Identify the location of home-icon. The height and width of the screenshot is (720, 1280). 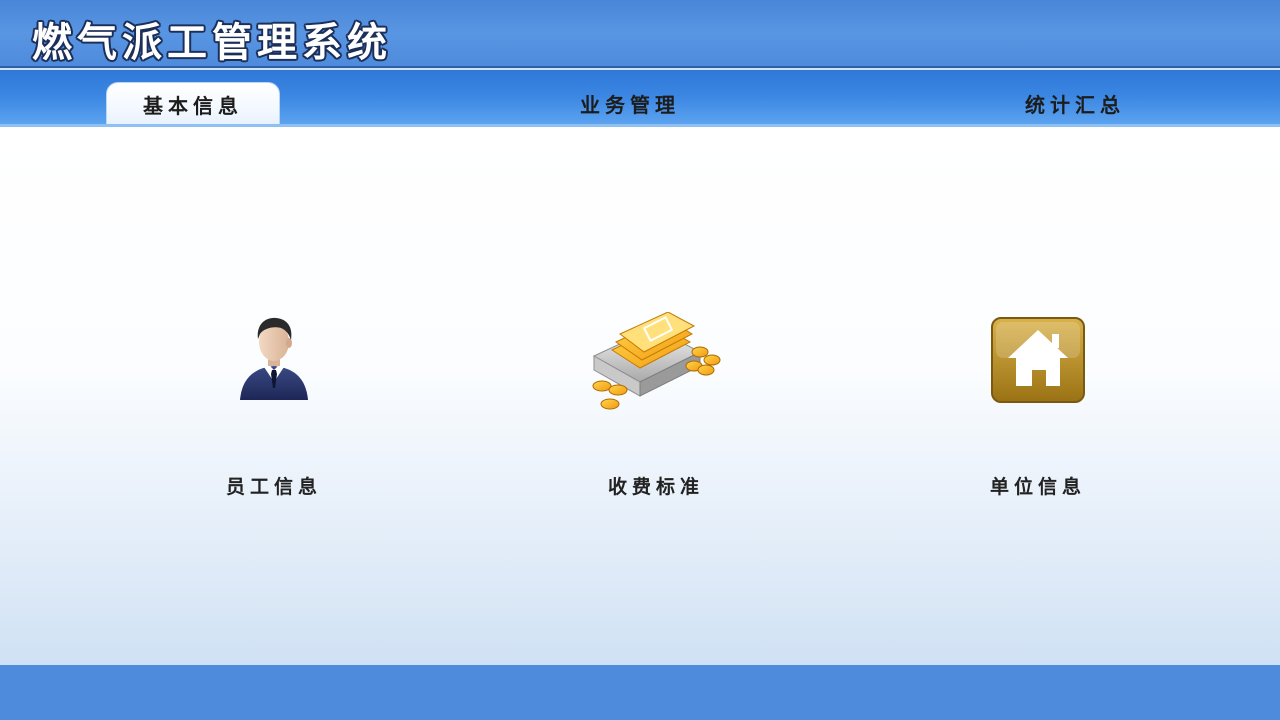
(1038, 358).